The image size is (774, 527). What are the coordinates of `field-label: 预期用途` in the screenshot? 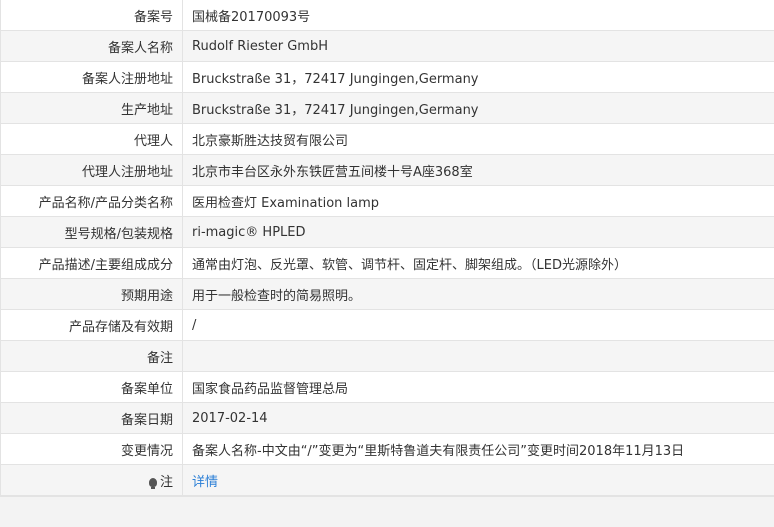 It's located at (92, 294).